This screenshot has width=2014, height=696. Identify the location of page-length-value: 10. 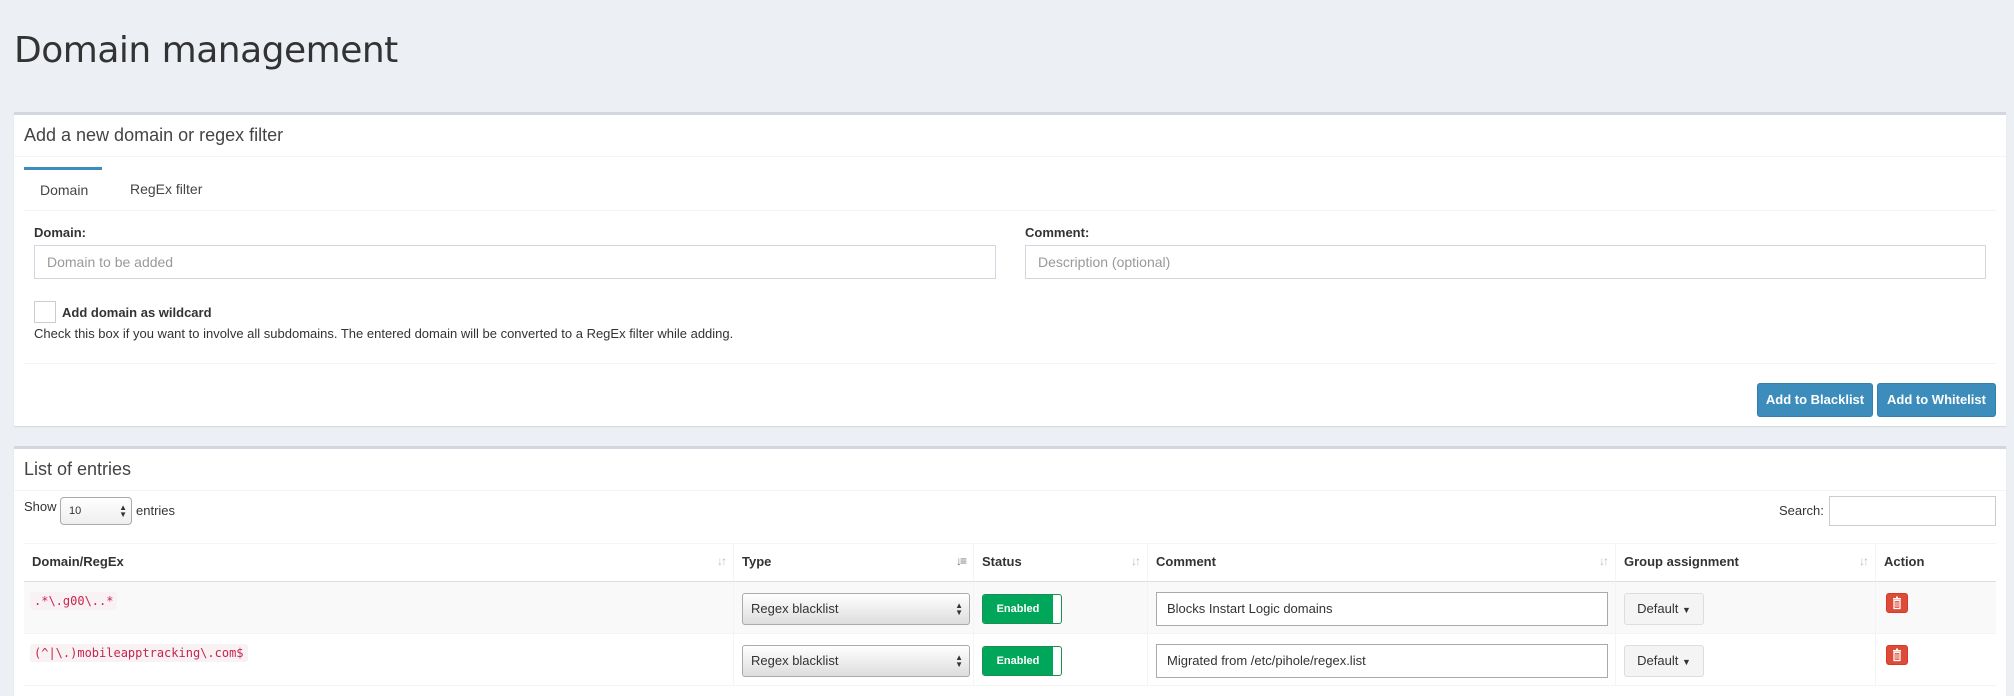
(75, 511).